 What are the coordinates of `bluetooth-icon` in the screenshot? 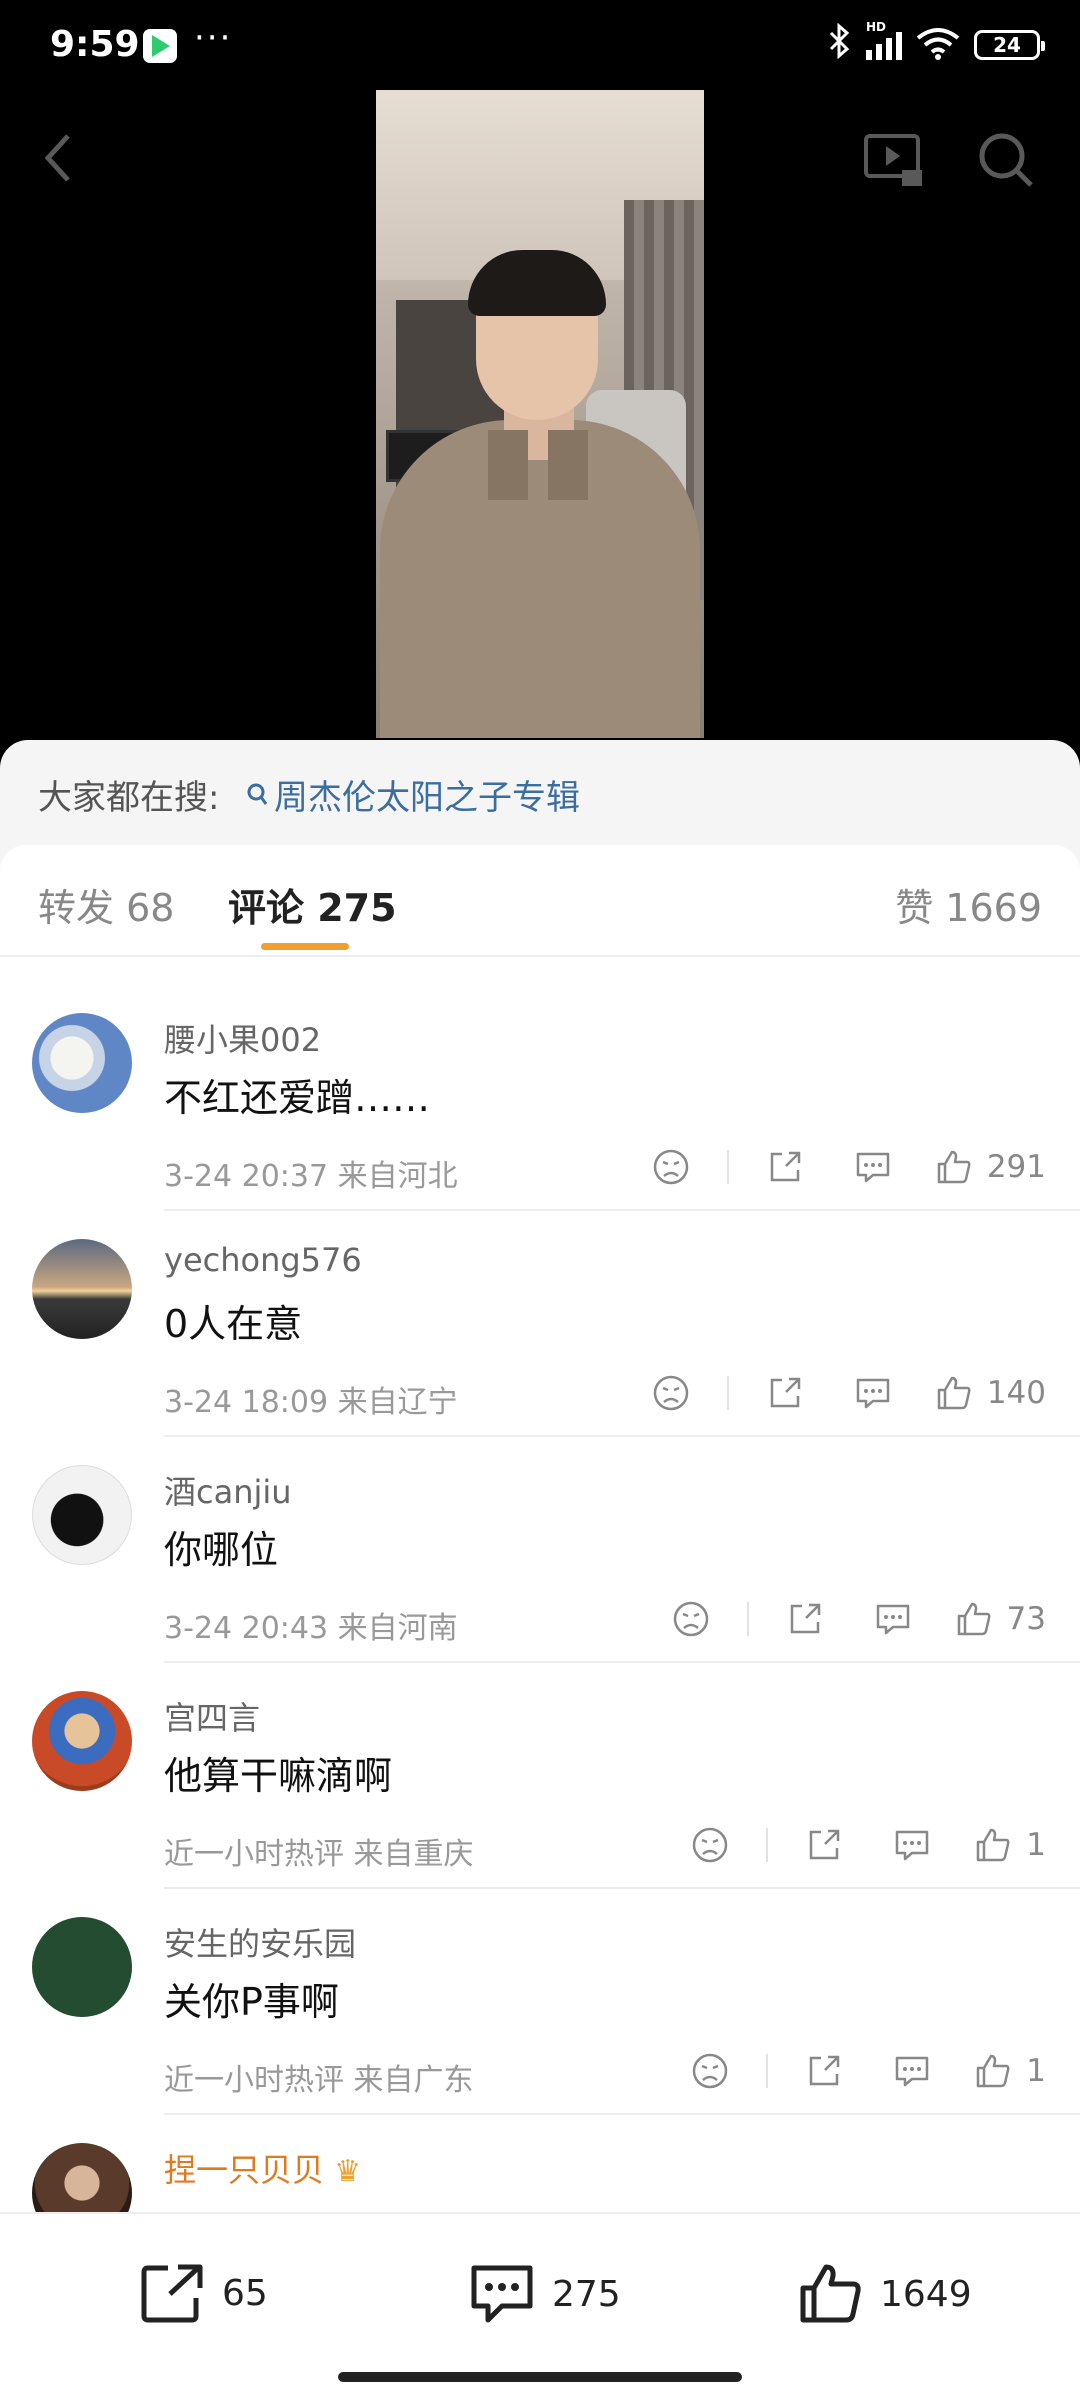 It's located at (840, 45).